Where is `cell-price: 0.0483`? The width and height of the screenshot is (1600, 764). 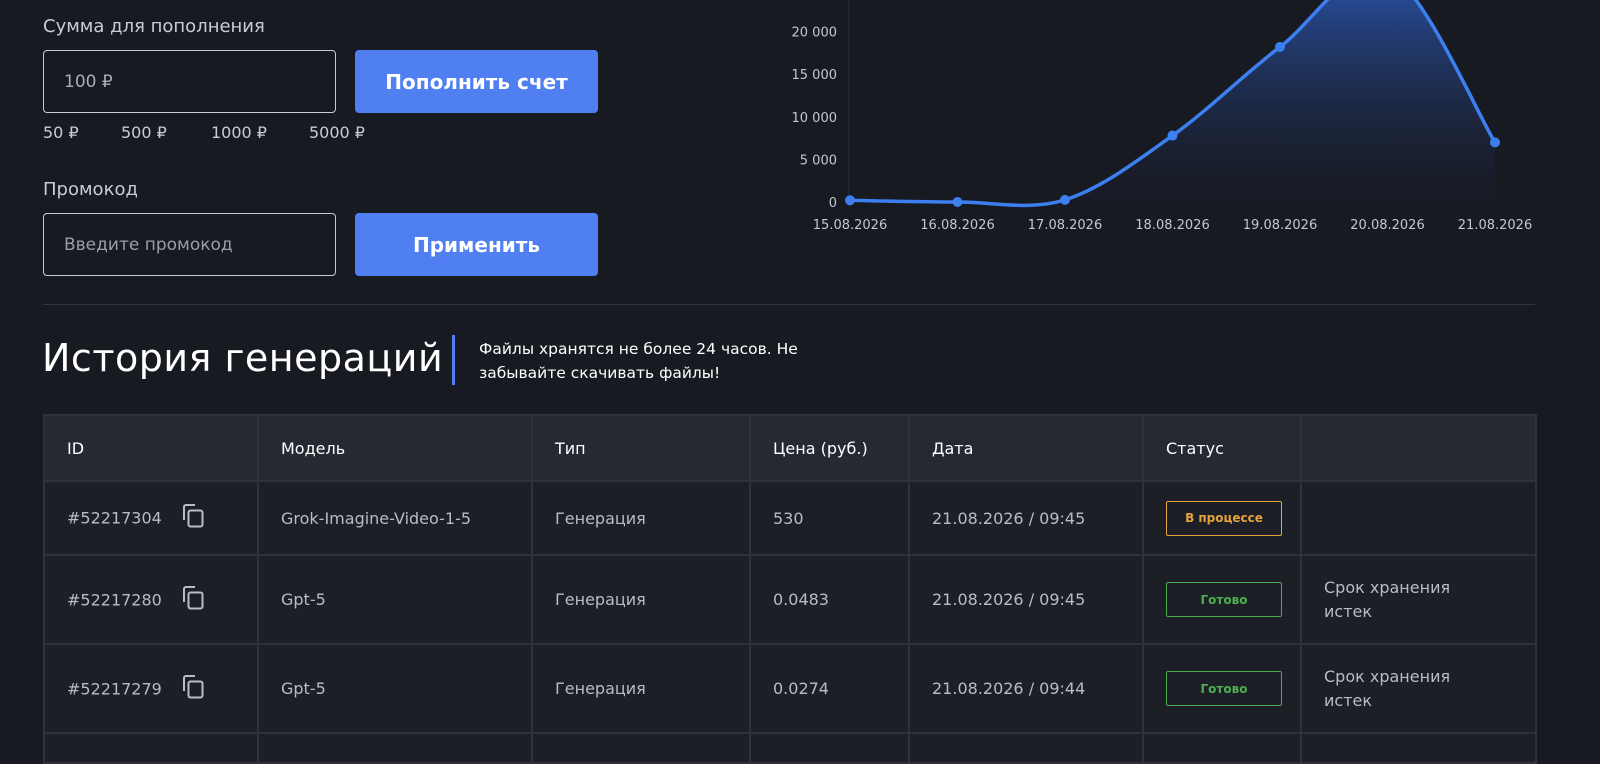
cell-price: 0.0483 is located at coordinates (829, 599).